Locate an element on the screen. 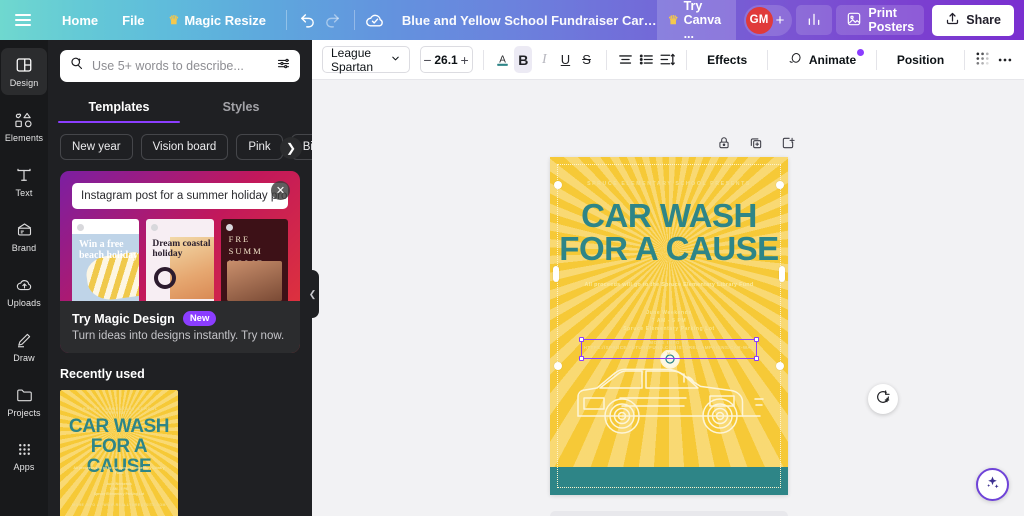  strikethrough-label: S is located at coordinates (586, 59).